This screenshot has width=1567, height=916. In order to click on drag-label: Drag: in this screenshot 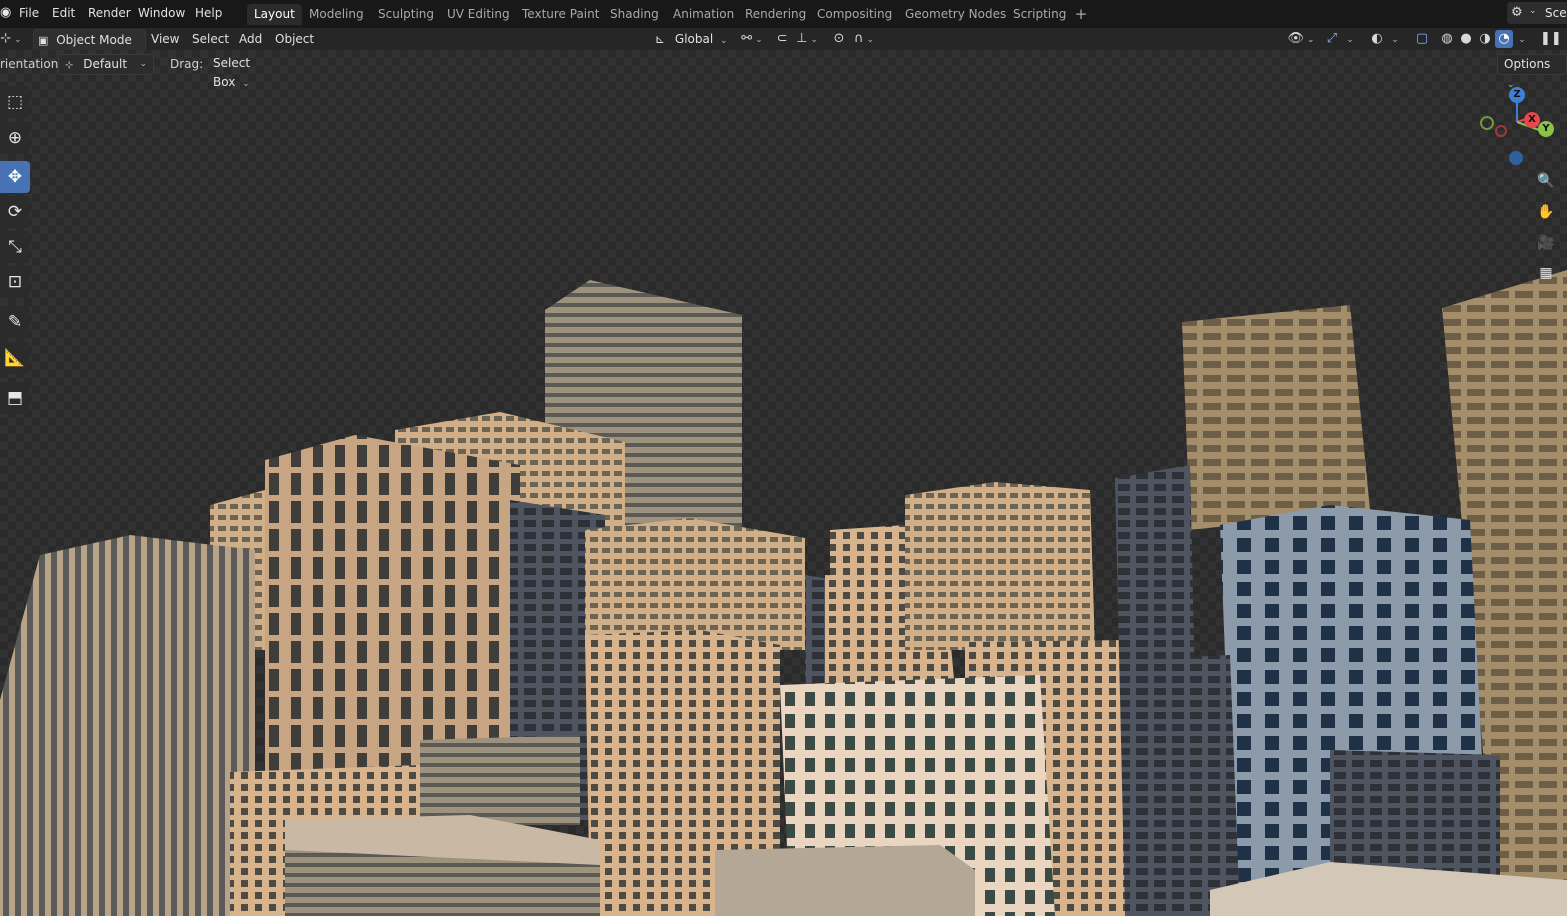, I will do `click(187, 64)`.